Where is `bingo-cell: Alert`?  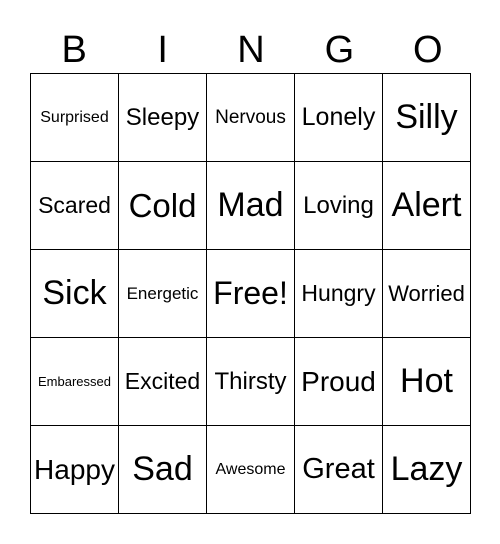 bingo-cell: Alert is located at coordinates (427, 206).